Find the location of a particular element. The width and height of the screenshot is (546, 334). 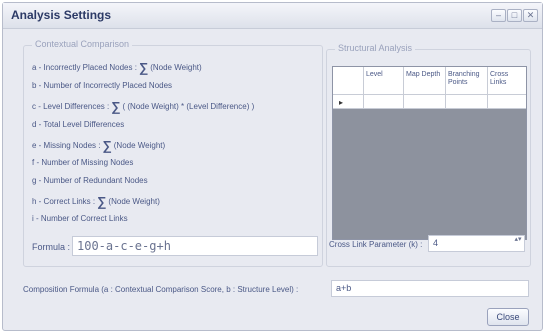

minimize-icon: – is located at coordinates (498, 15).